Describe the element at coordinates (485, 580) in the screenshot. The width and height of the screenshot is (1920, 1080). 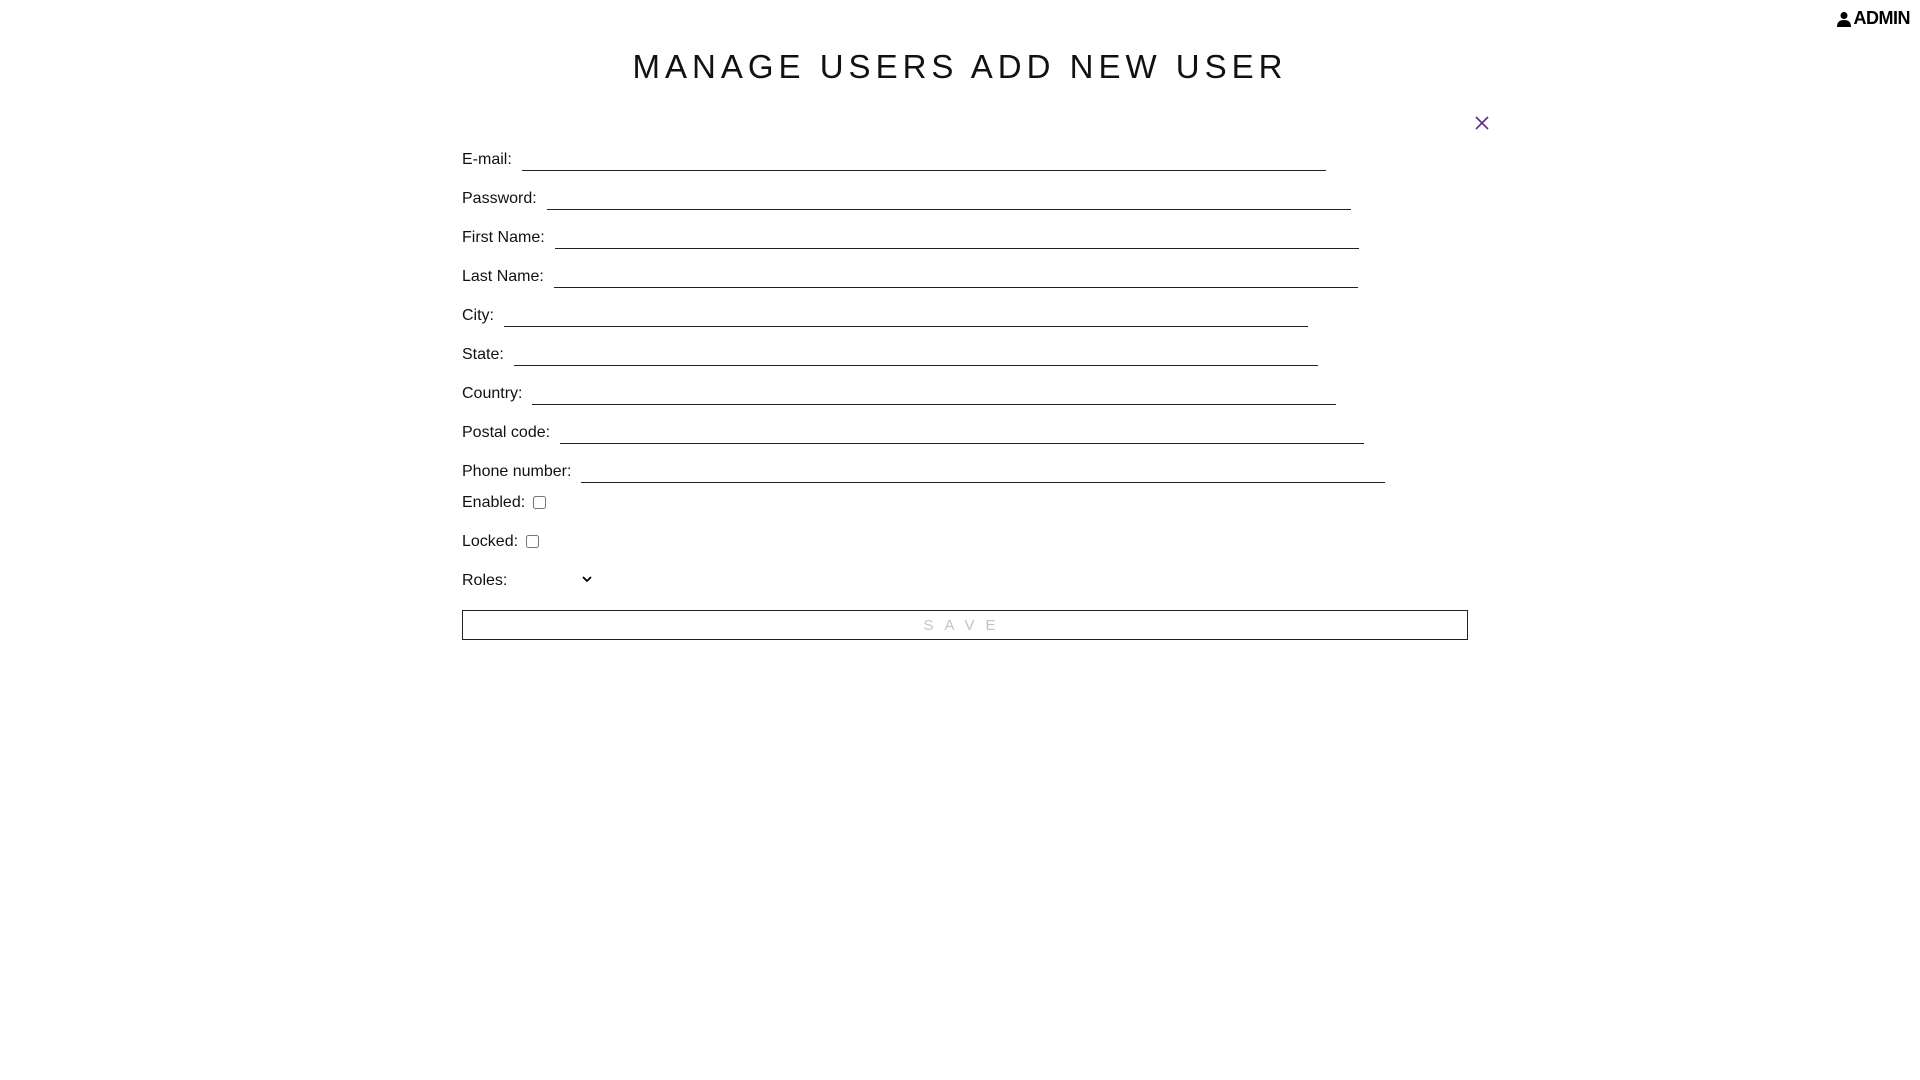
I see `roles-label: Roles:` at that location.